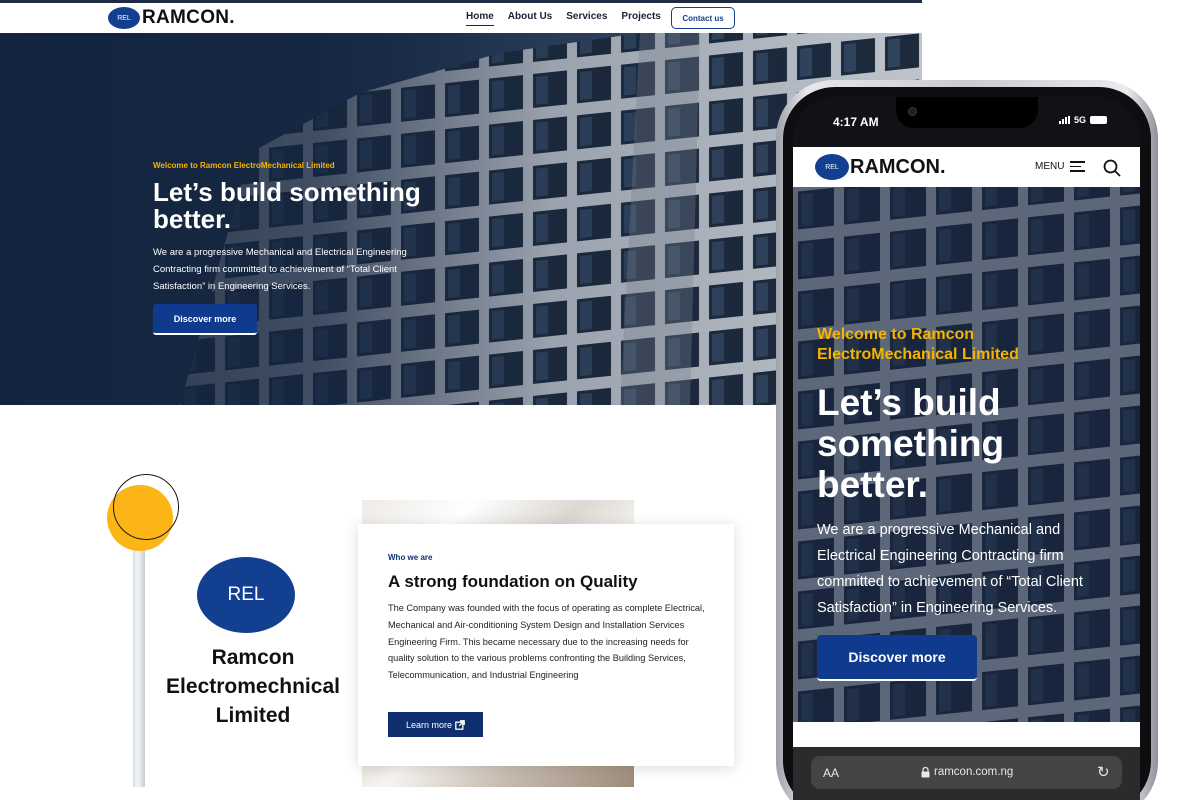  Describe the element at coordinates (586, 18) in the screenshot. I see `nav-link-services: Services` at that location.